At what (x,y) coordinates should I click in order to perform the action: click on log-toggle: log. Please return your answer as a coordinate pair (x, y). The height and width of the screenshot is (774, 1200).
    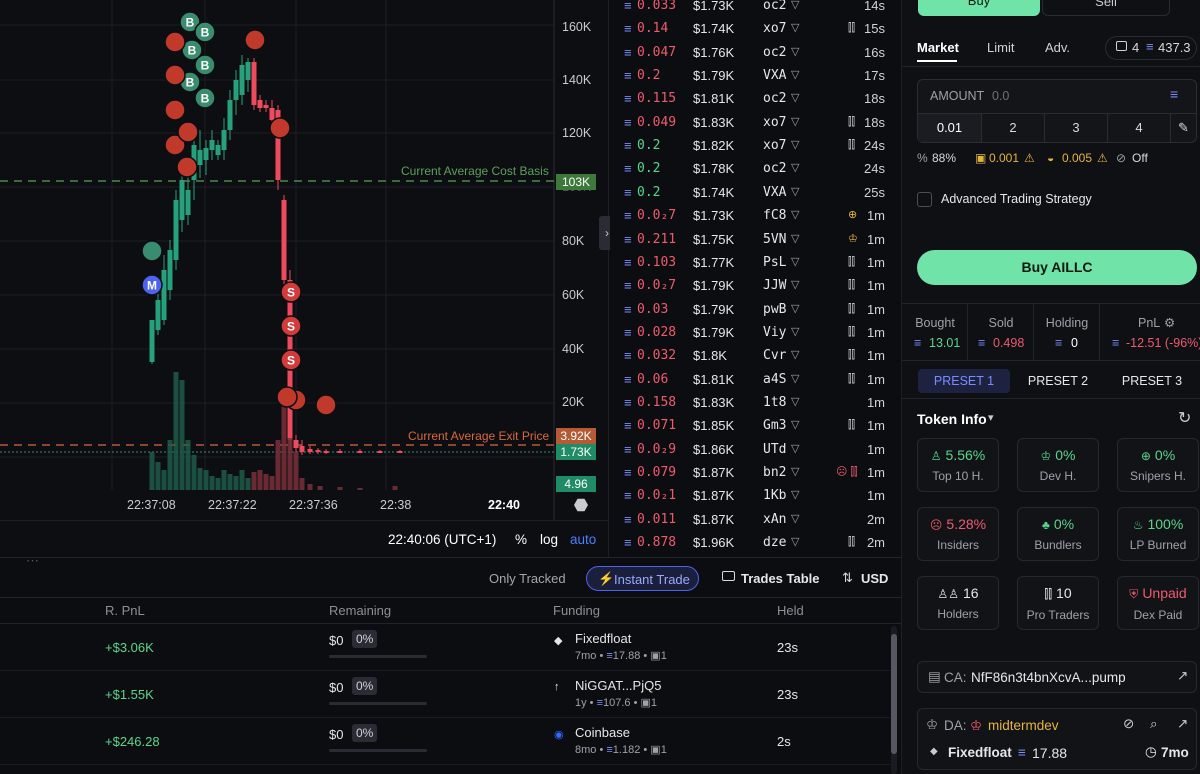
    Looking at the image, I should click on (549, 539).